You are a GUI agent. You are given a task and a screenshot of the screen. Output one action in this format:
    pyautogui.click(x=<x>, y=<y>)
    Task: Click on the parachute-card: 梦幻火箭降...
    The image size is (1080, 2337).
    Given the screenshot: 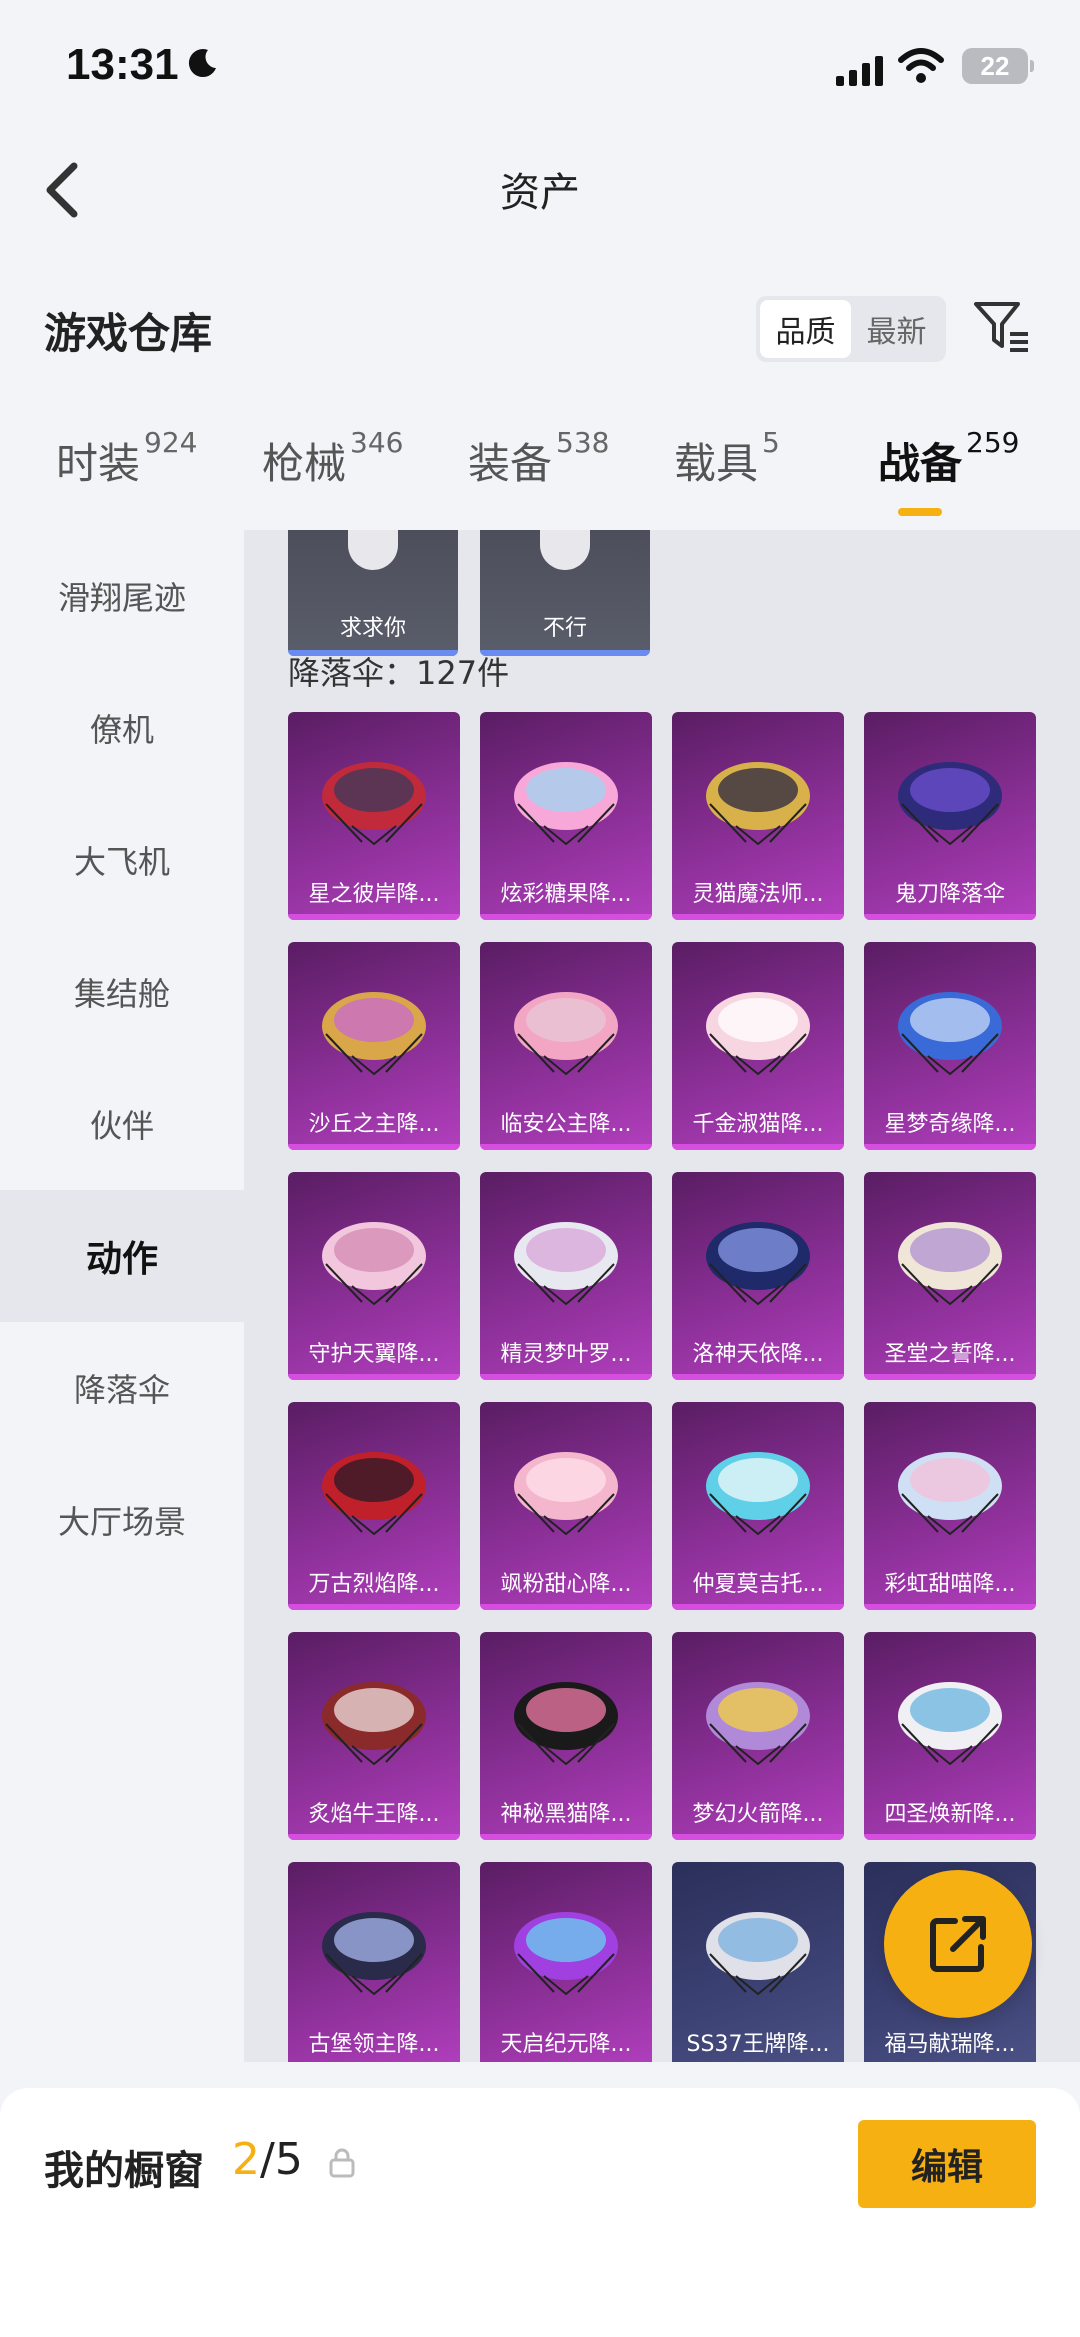 What is the action you would take?
    pyautogui.click(x=758, y=1736)
    